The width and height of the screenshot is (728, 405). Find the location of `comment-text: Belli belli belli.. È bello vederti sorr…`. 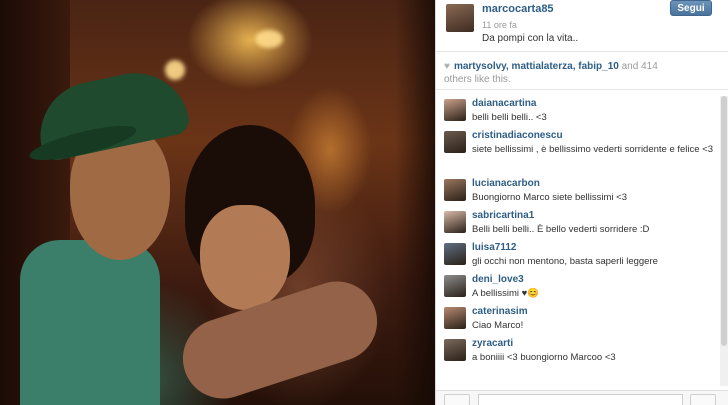

comment-text: Belli belli belli.. È bello vederti sorr… is located at coordinates (561, 229).